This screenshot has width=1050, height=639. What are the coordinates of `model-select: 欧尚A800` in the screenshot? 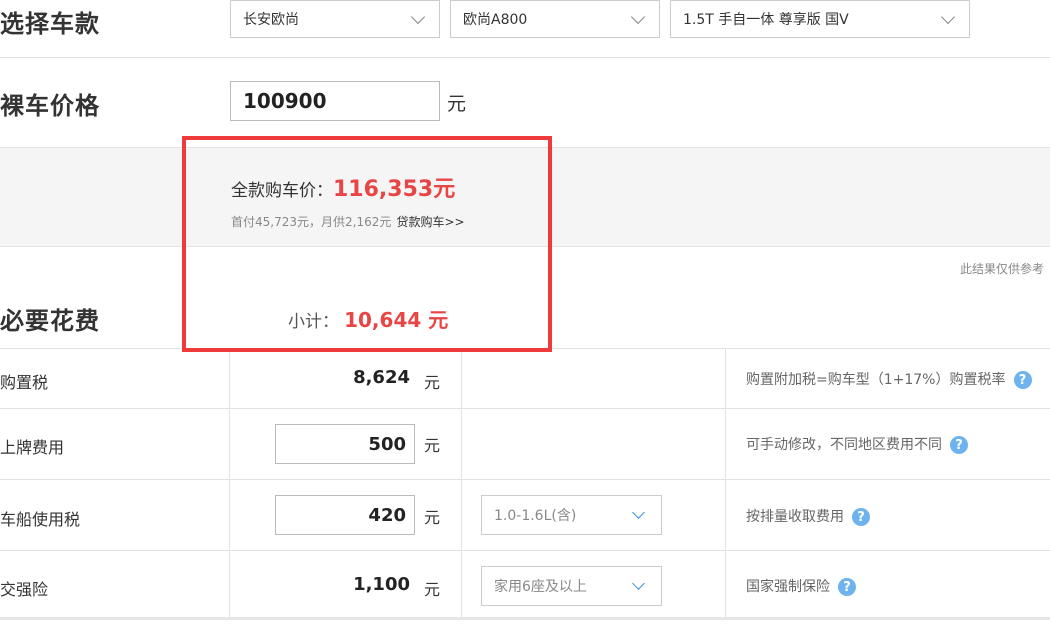 It's located at (555, 19).